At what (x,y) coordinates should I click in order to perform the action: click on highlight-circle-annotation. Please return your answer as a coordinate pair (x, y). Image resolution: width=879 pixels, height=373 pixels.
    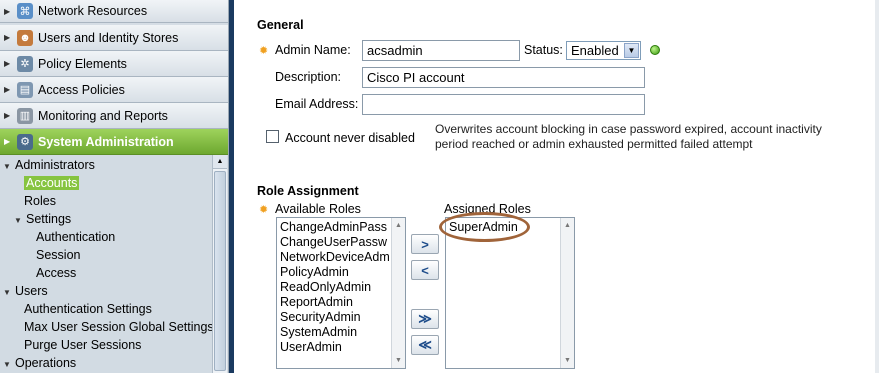
    Looking at the image, I should click on (484, 227).